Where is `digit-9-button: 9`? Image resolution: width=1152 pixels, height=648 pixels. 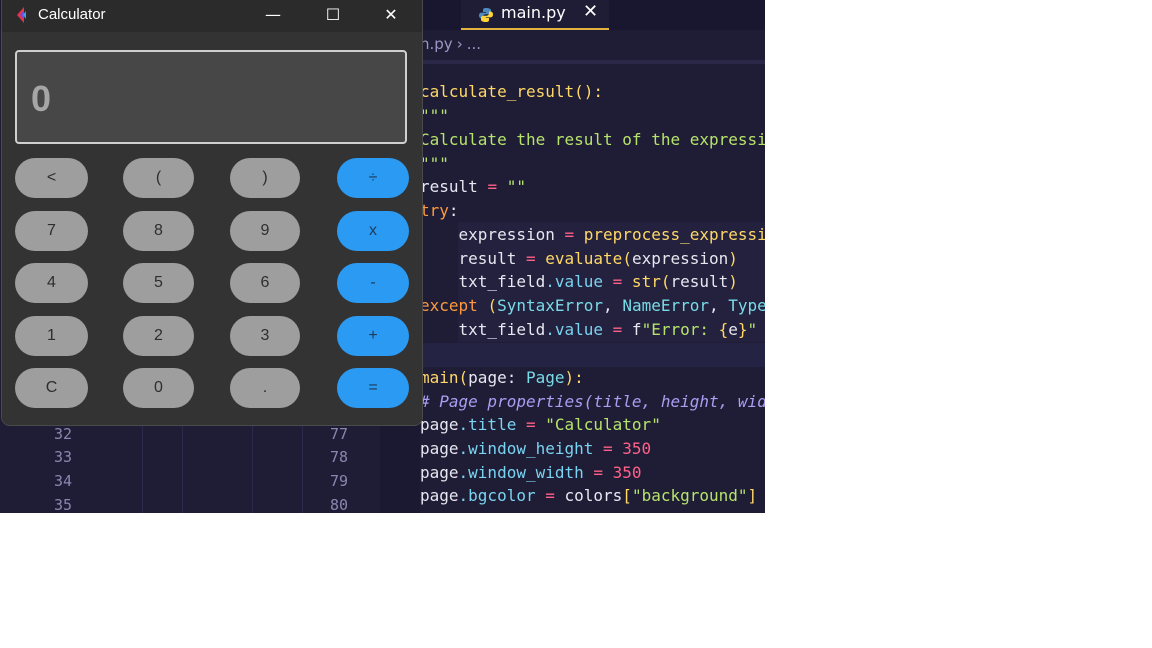
digit-9-button: 9 is located at coordinates (265, 231).